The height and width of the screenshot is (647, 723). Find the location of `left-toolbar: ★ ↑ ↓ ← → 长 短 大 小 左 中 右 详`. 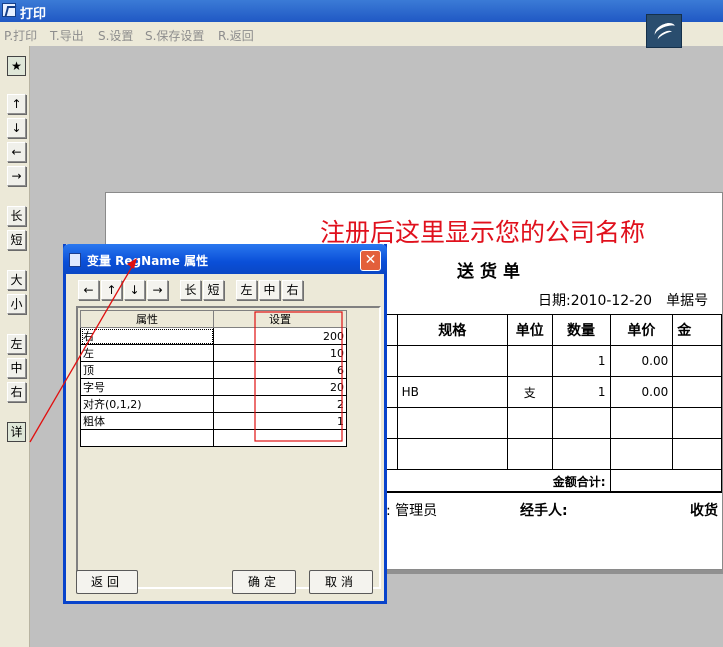

left-toolbar: ★ ↑ ↓ ← → 长 短 大 小 左 中 右 详 is located at coordinates (15, 346).